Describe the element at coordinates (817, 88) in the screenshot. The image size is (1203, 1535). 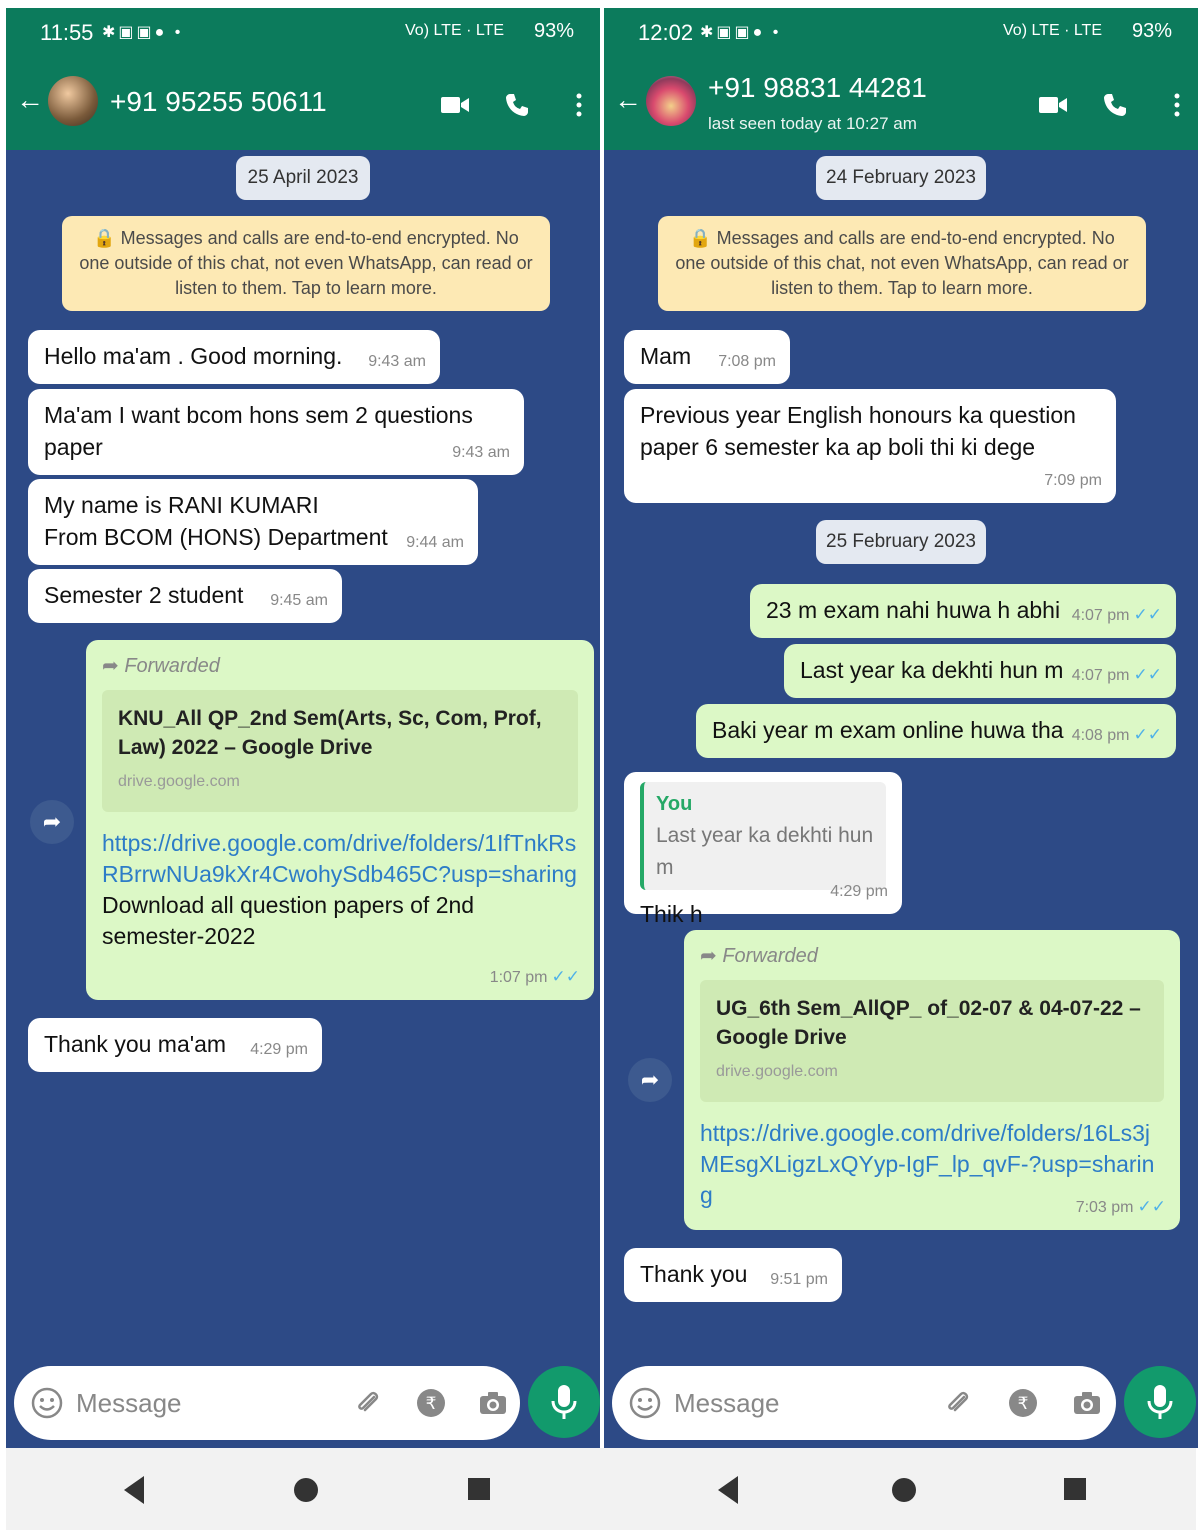
I see `contact-name: +91 98831 44281` at that location.